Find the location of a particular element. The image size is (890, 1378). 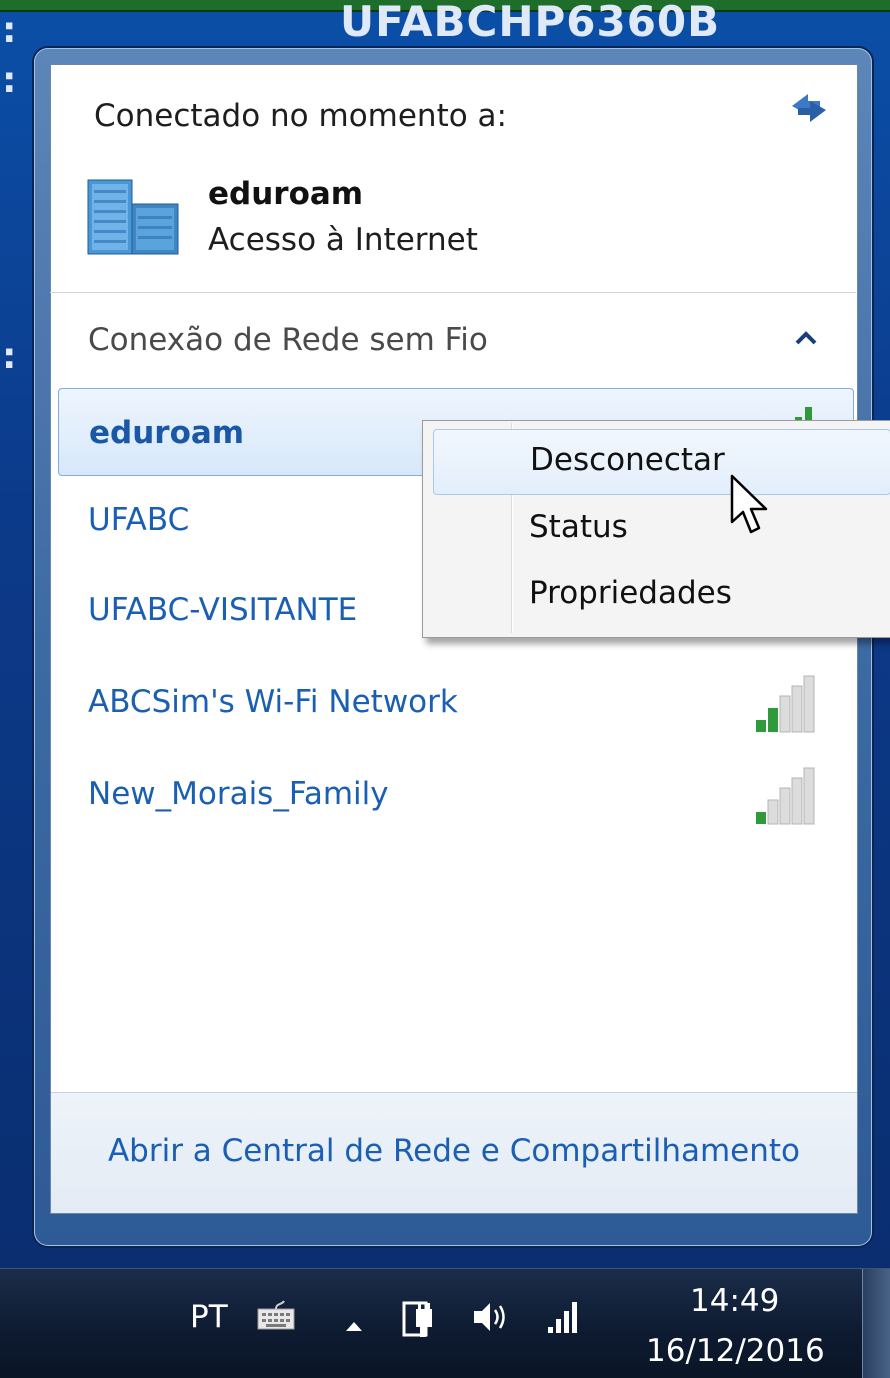

network-row-abcsim: ABCSim's Wi-Fi Network is located at coordinates (455, 701).